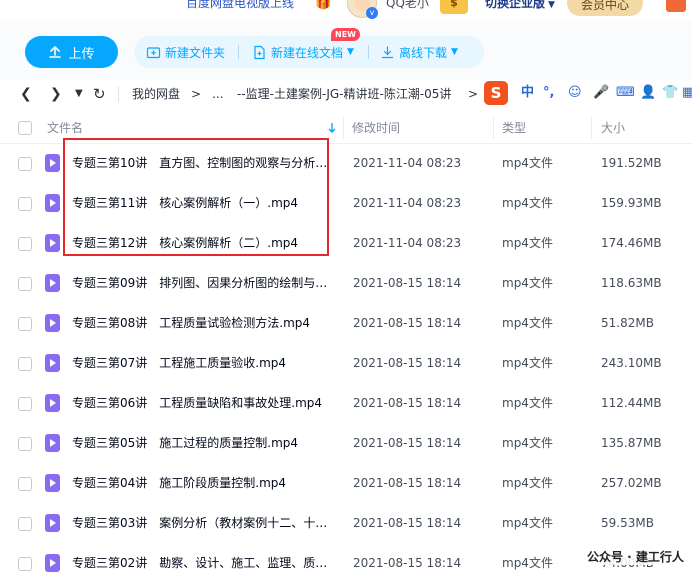 This screenshot has width=692, height=583. I want to click on file-name: 专题三第05讲 施工过程的质量控制.mp4, so click(201, 443).